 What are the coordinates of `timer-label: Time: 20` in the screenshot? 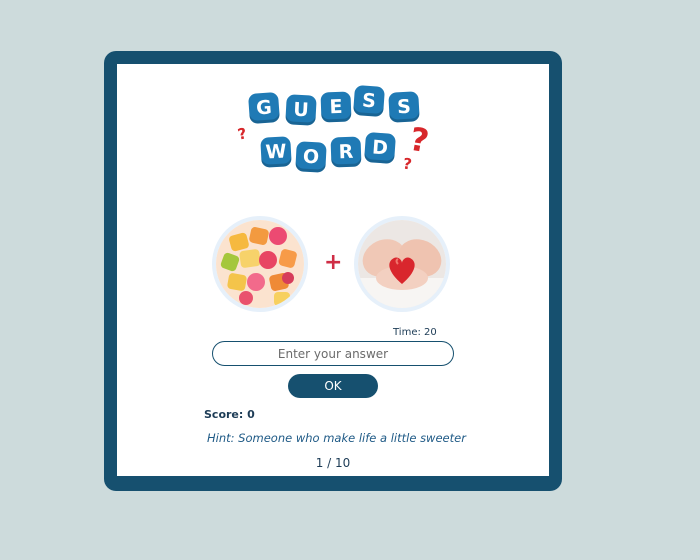 It's located at (415, 332).